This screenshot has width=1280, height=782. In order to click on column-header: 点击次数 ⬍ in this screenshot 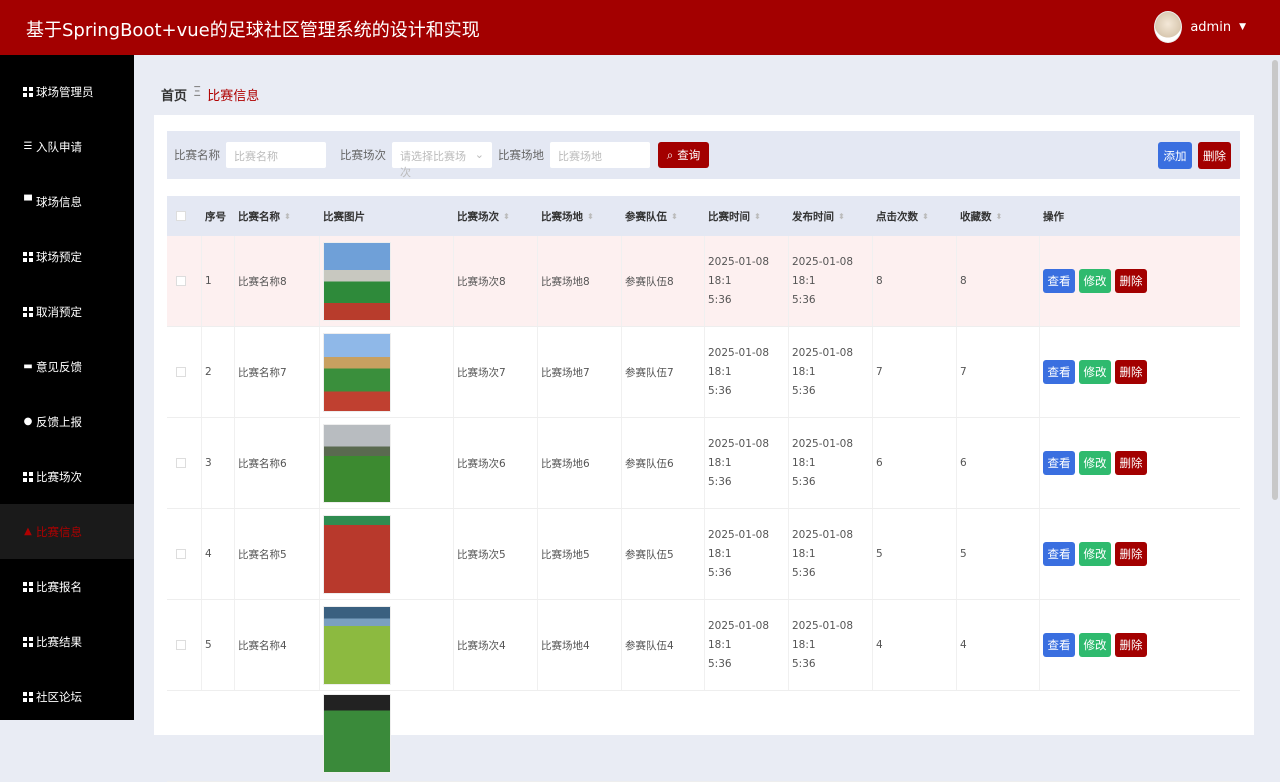, I will do `click(902, 216)`.